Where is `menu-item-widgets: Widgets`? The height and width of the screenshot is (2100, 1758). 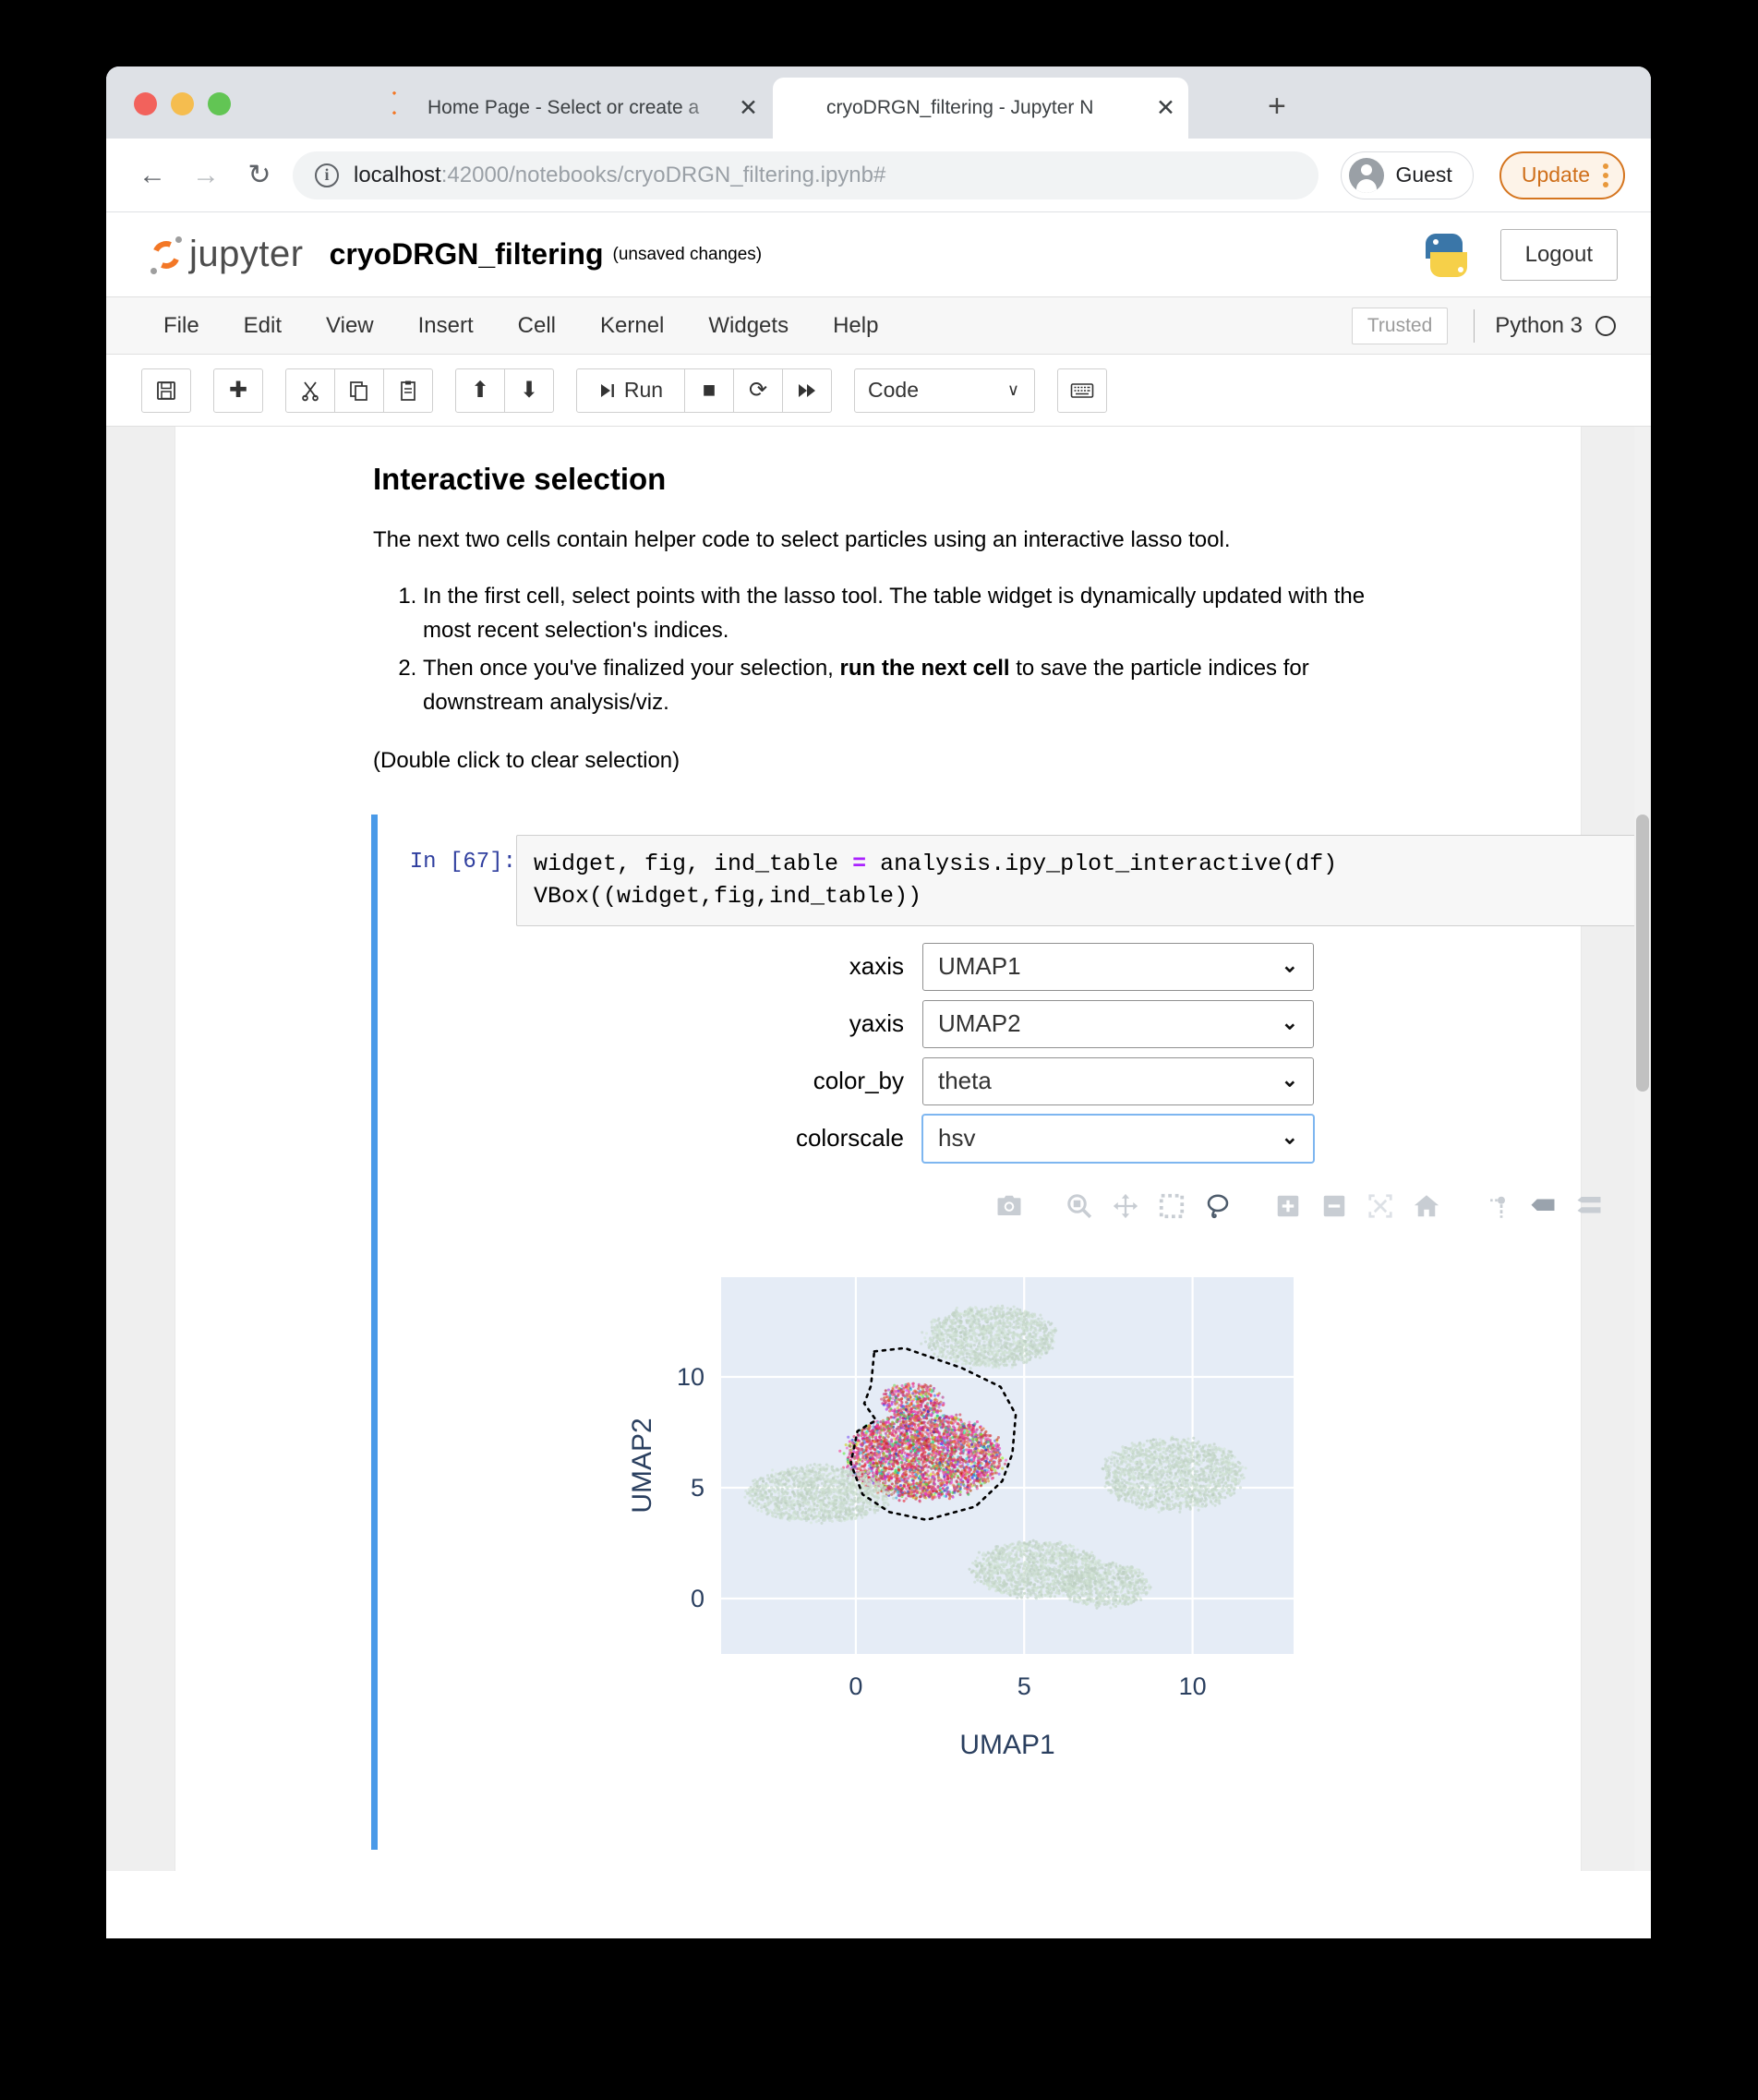
menu-item-widgets: Widgets is located at coordinates (749, 326).